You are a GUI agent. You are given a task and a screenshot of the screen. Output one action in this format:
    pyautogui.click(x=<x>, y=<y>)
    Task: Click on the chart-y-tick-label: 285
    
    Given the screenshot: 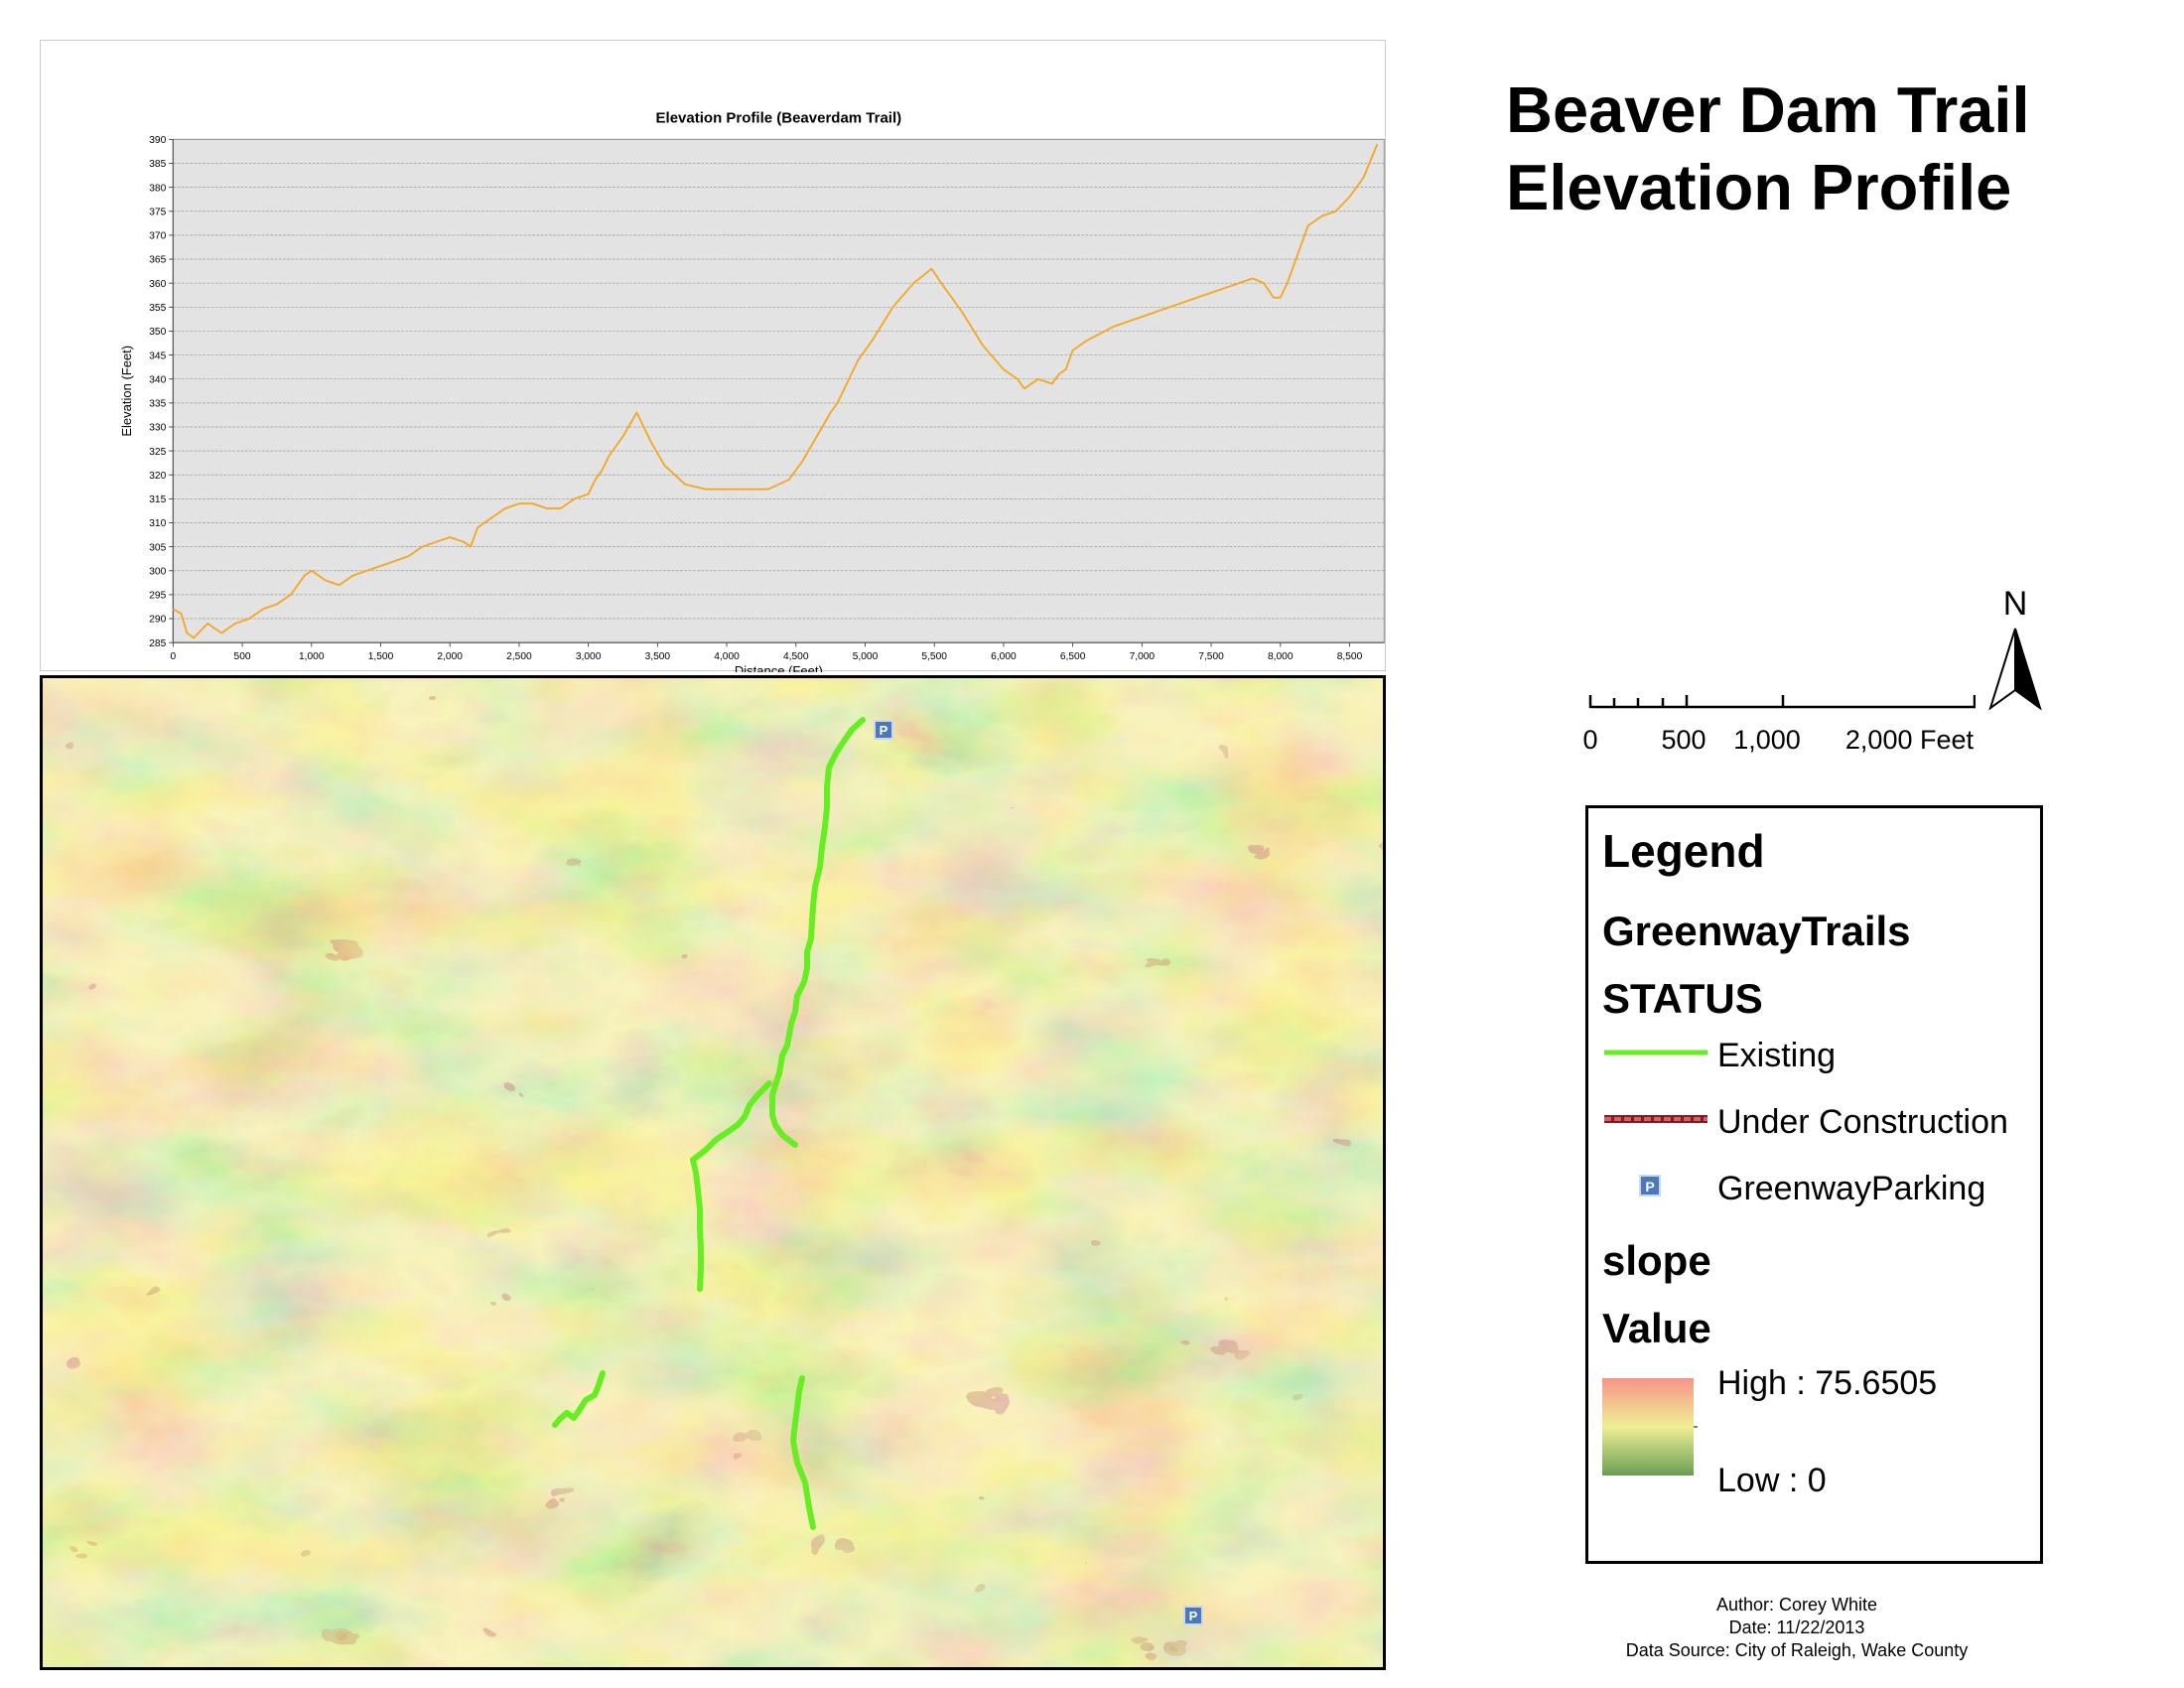 What is the action you would take?
    pyautogui.click(x=157, y=643)
    